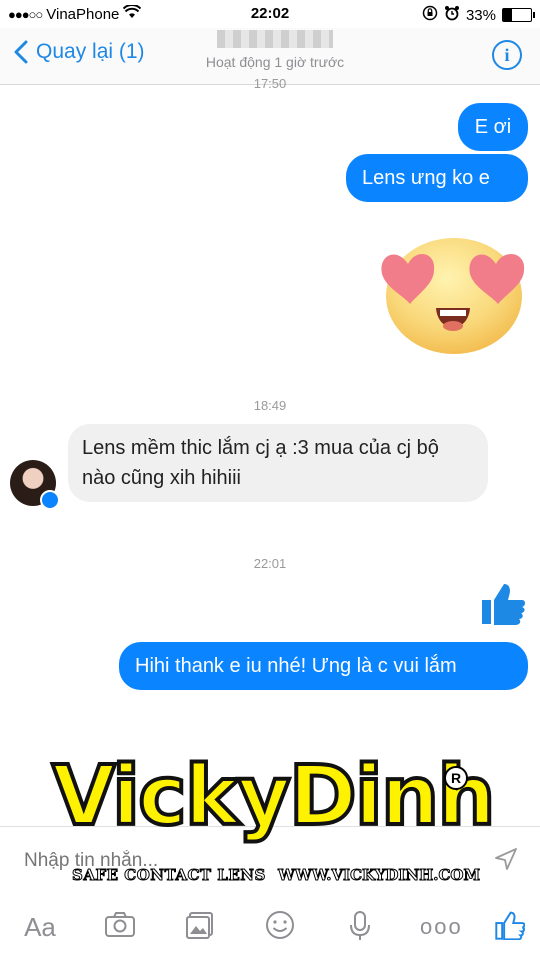  Describe the element at coordinates (90, 51) in the screenshot. I see `back-label: Quay lại (1)` at that location.